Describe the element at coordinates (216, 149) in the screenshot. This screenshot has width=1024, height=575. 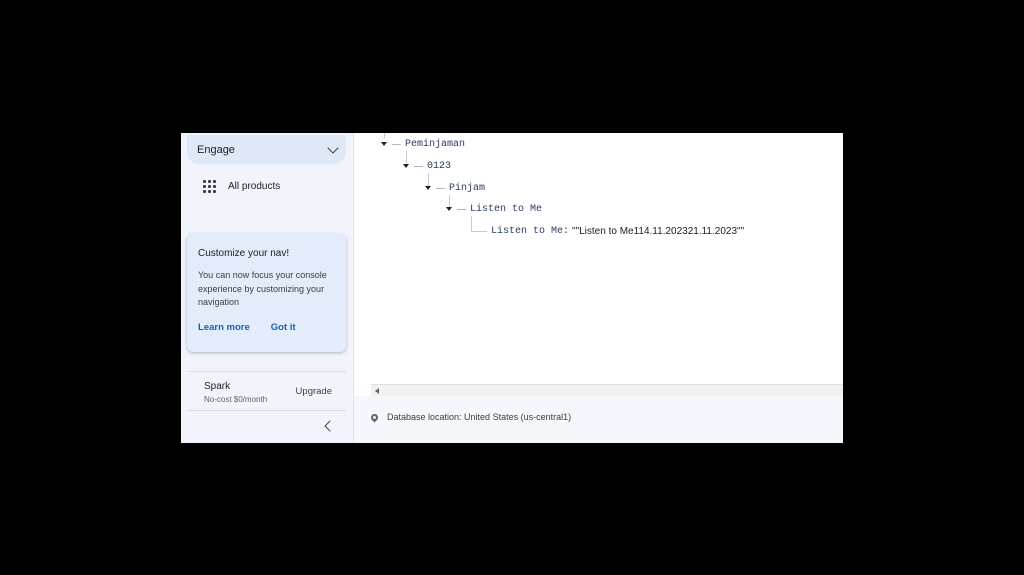
I see `engage-label: Engage` at that location.